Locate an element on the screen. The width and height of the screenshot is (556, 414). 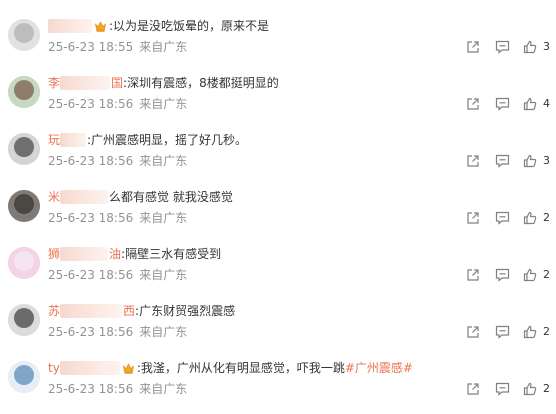
comment-item: 玩 :广州震感明显，摇了好几秒。 25-6-23 18:56 来自广东 3 is located at coordinates (278, 146).